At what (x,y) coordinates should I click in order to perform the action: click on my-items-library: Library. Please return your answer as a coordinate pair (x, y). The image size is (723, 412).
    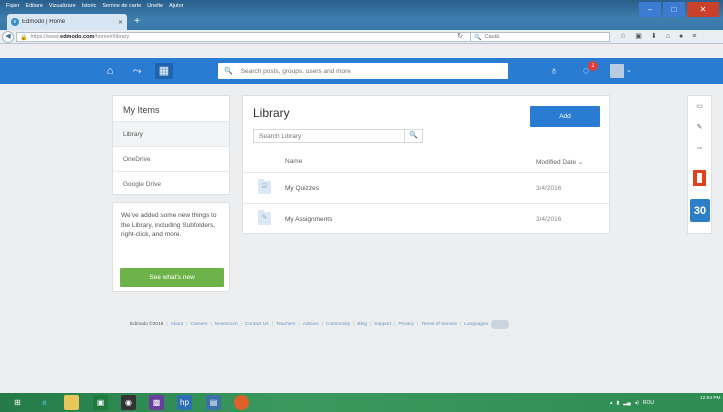
    Looking at the image, I should click on (171, 133).